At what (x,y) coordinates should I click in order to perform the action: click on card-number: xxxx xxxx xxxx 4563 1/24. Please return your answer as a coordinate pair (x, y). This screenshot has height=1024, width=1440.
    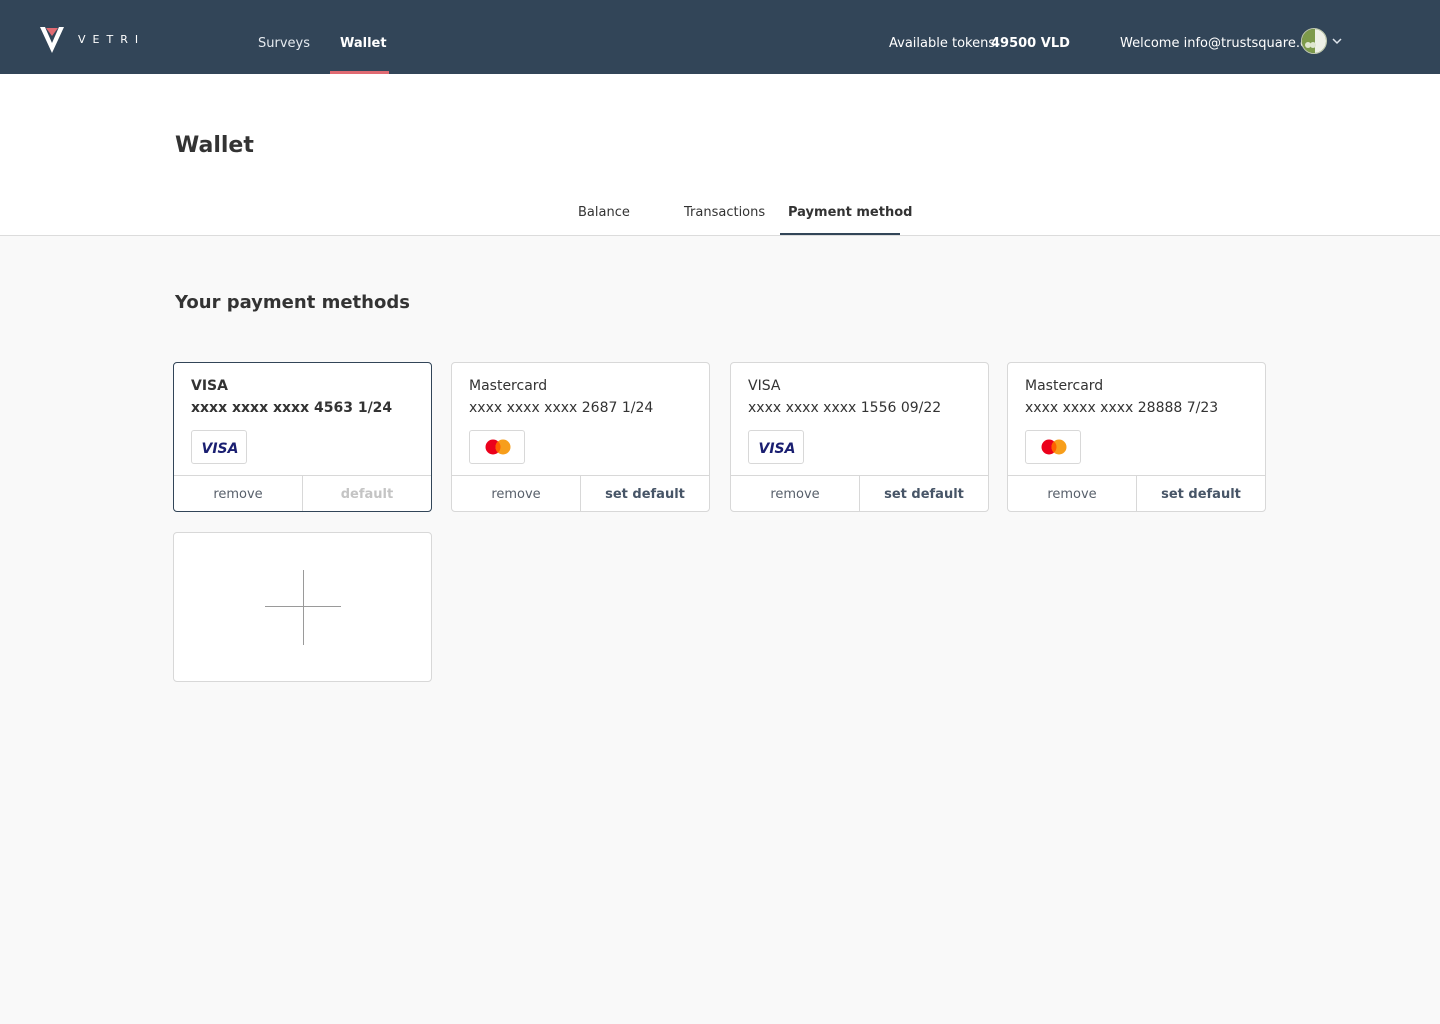
    Looking at the image, I should click on (292, 408).